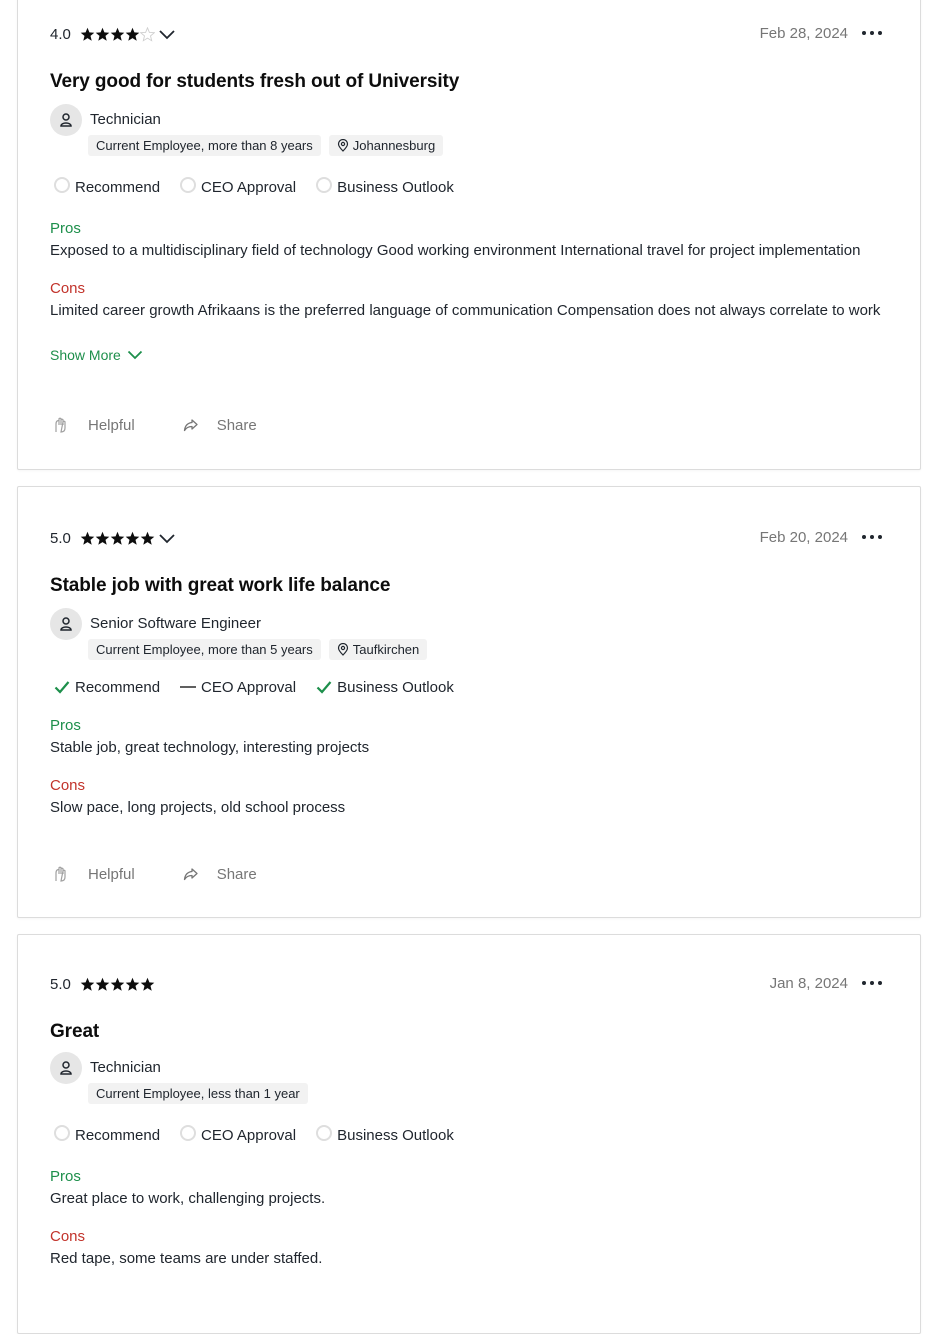  I want to click on employment-tag: Current Employee, more than 8 years, so click(204, 145).